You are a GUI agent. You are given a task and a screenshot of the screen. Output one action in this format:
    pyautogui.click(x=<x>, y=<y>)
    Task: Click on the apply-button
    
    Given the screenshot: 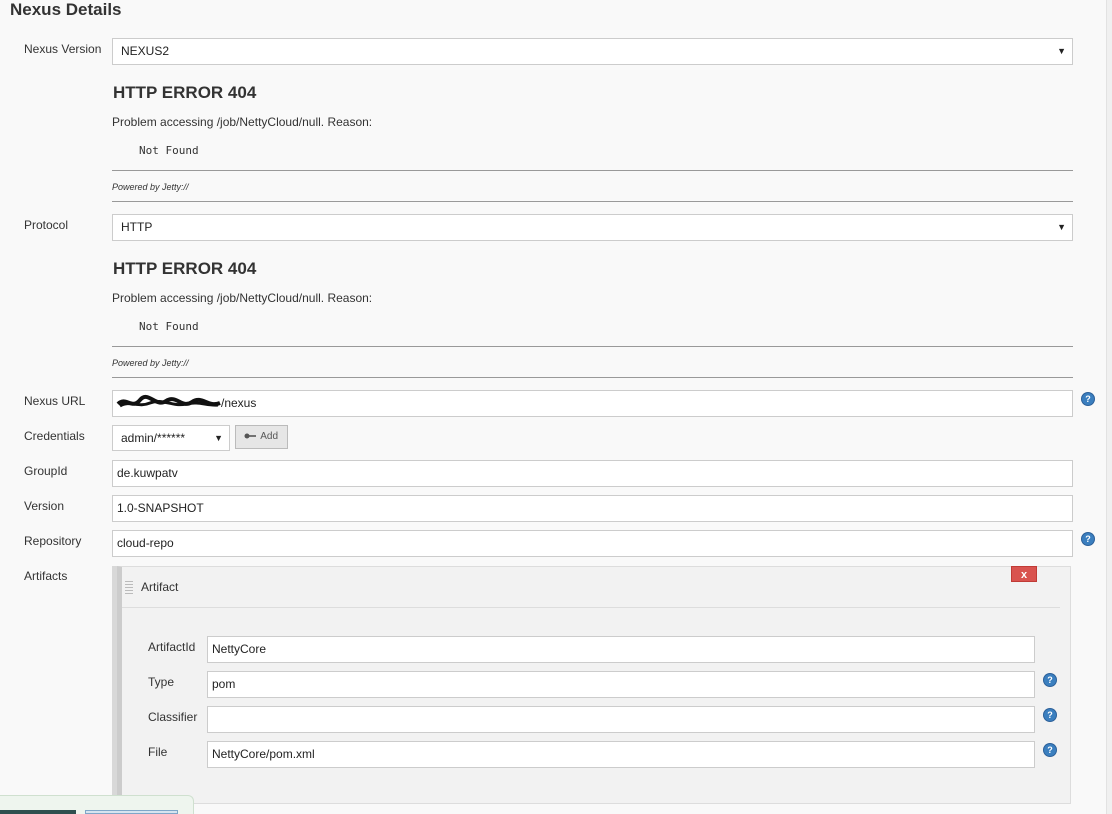 What is the action you would take?
    pyautogui.click(x=131, y=812)
    